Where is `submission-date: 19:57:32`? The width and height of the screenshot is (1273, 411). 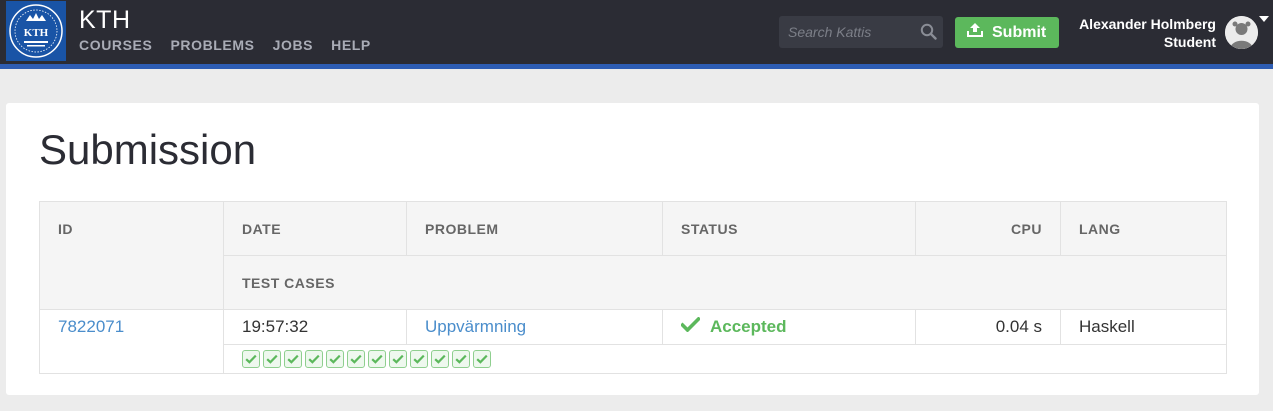
submission-date: 19:57:32 is located at coordinates (315, 327).